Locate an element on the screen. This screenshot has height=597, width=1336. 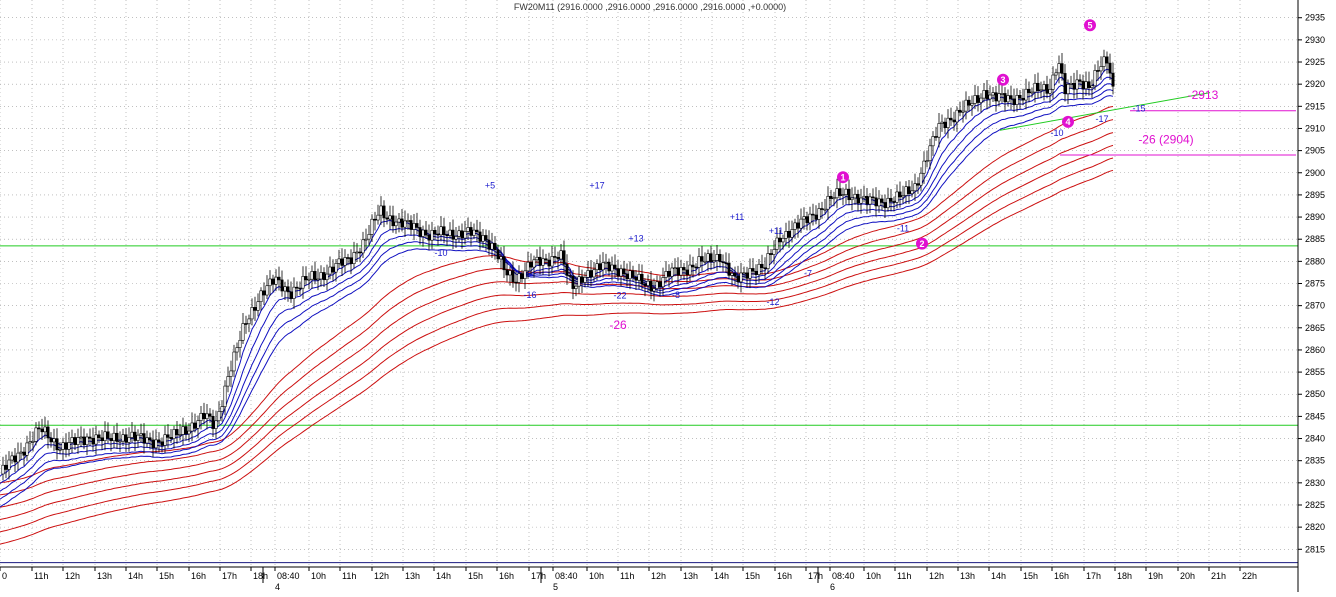
annotation-label: -8 is located at coordinates (676, 295).